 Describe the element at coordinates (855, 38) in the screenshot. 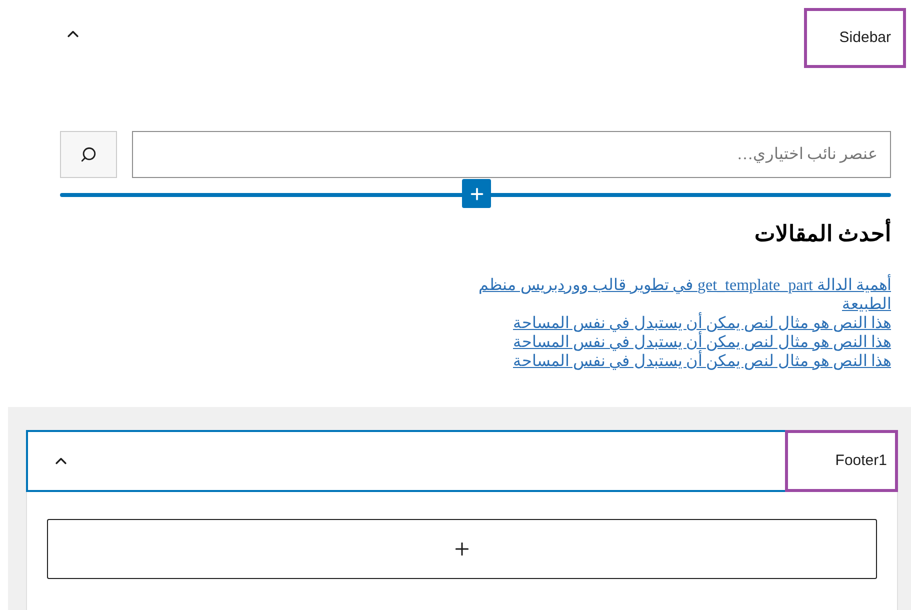

I see `area-title: Sidebar` at that location.